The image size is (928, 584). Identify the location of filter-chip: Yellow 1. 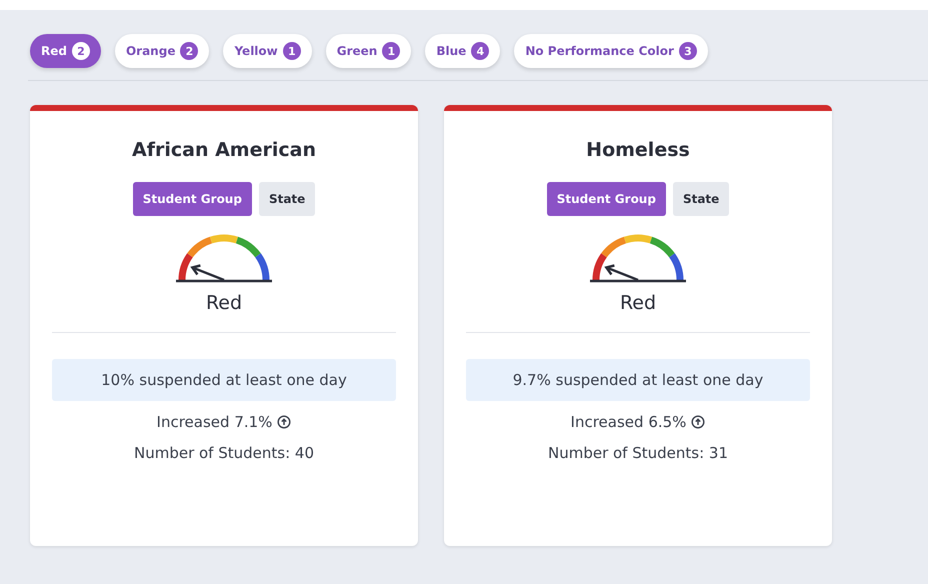
(267, 51).